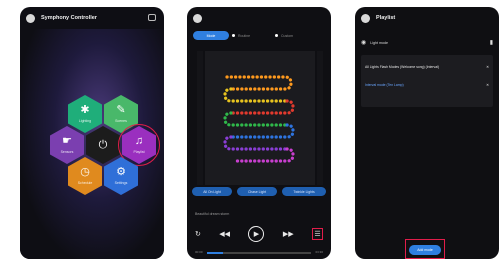  What do you see at coordinates (425, 250) in the screenshot?
I see `add-mode-button: Add mode` at bounding box center [425, 250].